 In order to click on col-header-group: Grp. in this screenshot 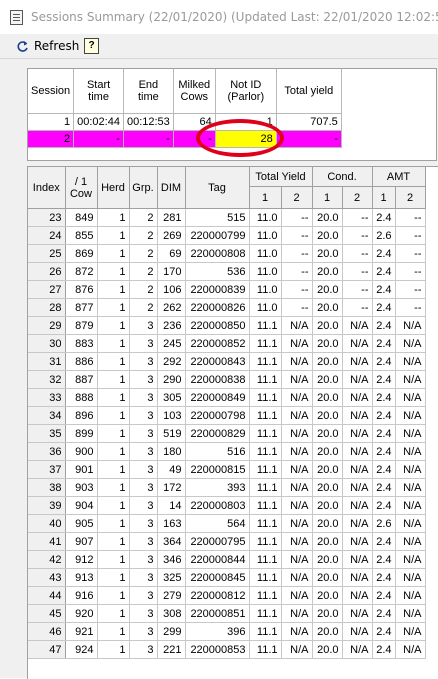, I will do `click(143, 188)`.